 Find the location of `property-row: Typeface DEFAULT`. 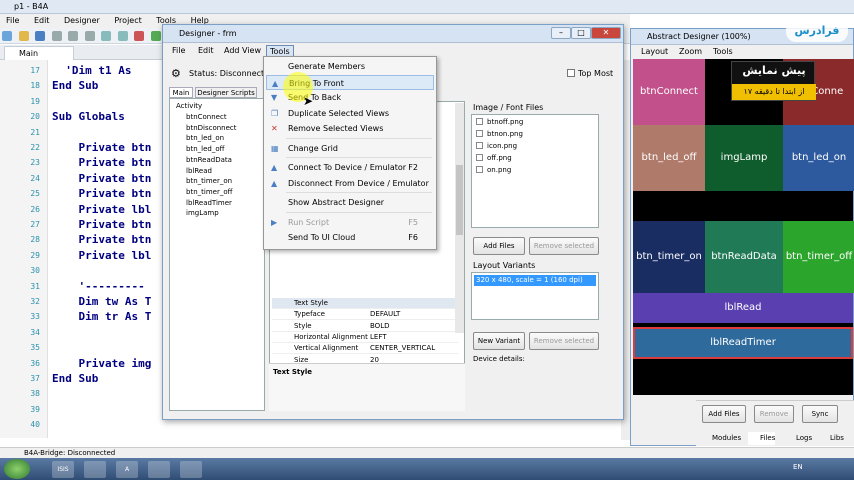

property-row: Typeface DEFAULT is located at coordinates (365, 315).